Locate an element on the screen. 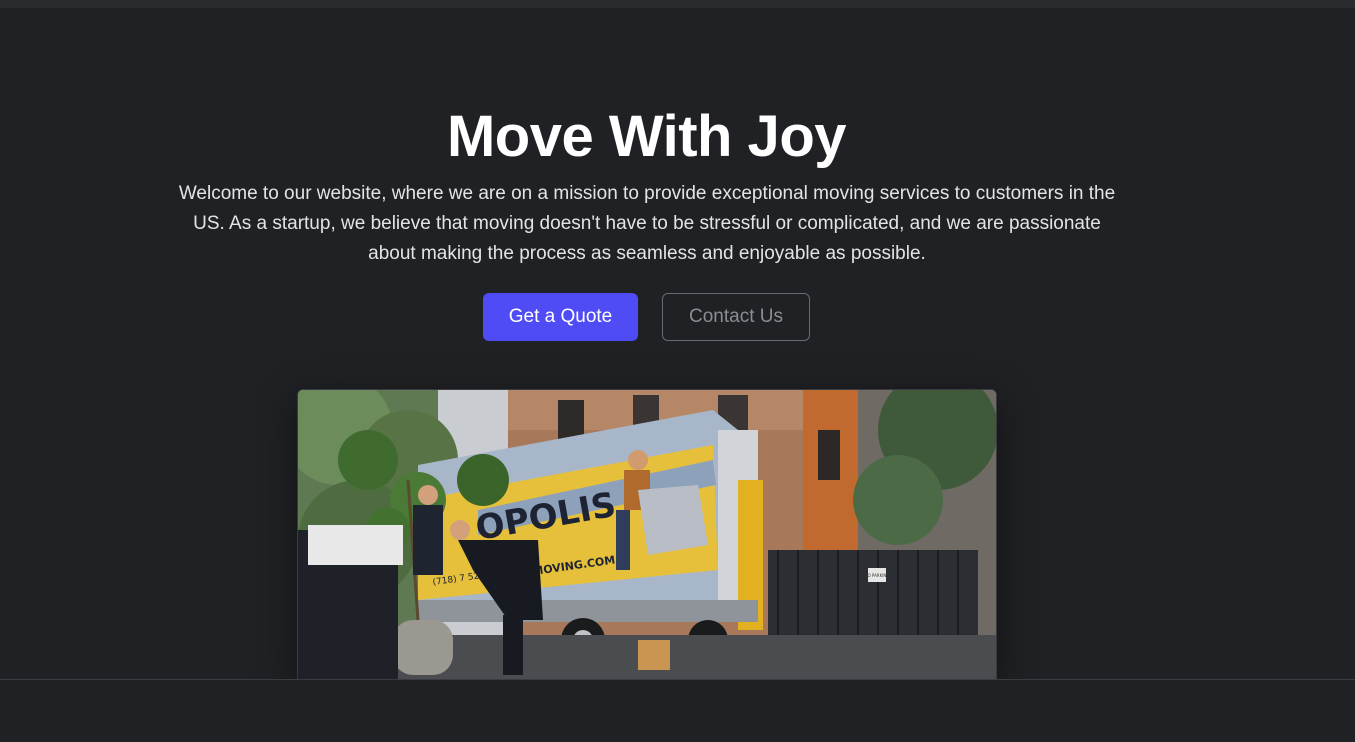 The height and width of the screenshot is (742, 1355). hero-title-wrap: Move With Joy is located at coordinates (646, 137).